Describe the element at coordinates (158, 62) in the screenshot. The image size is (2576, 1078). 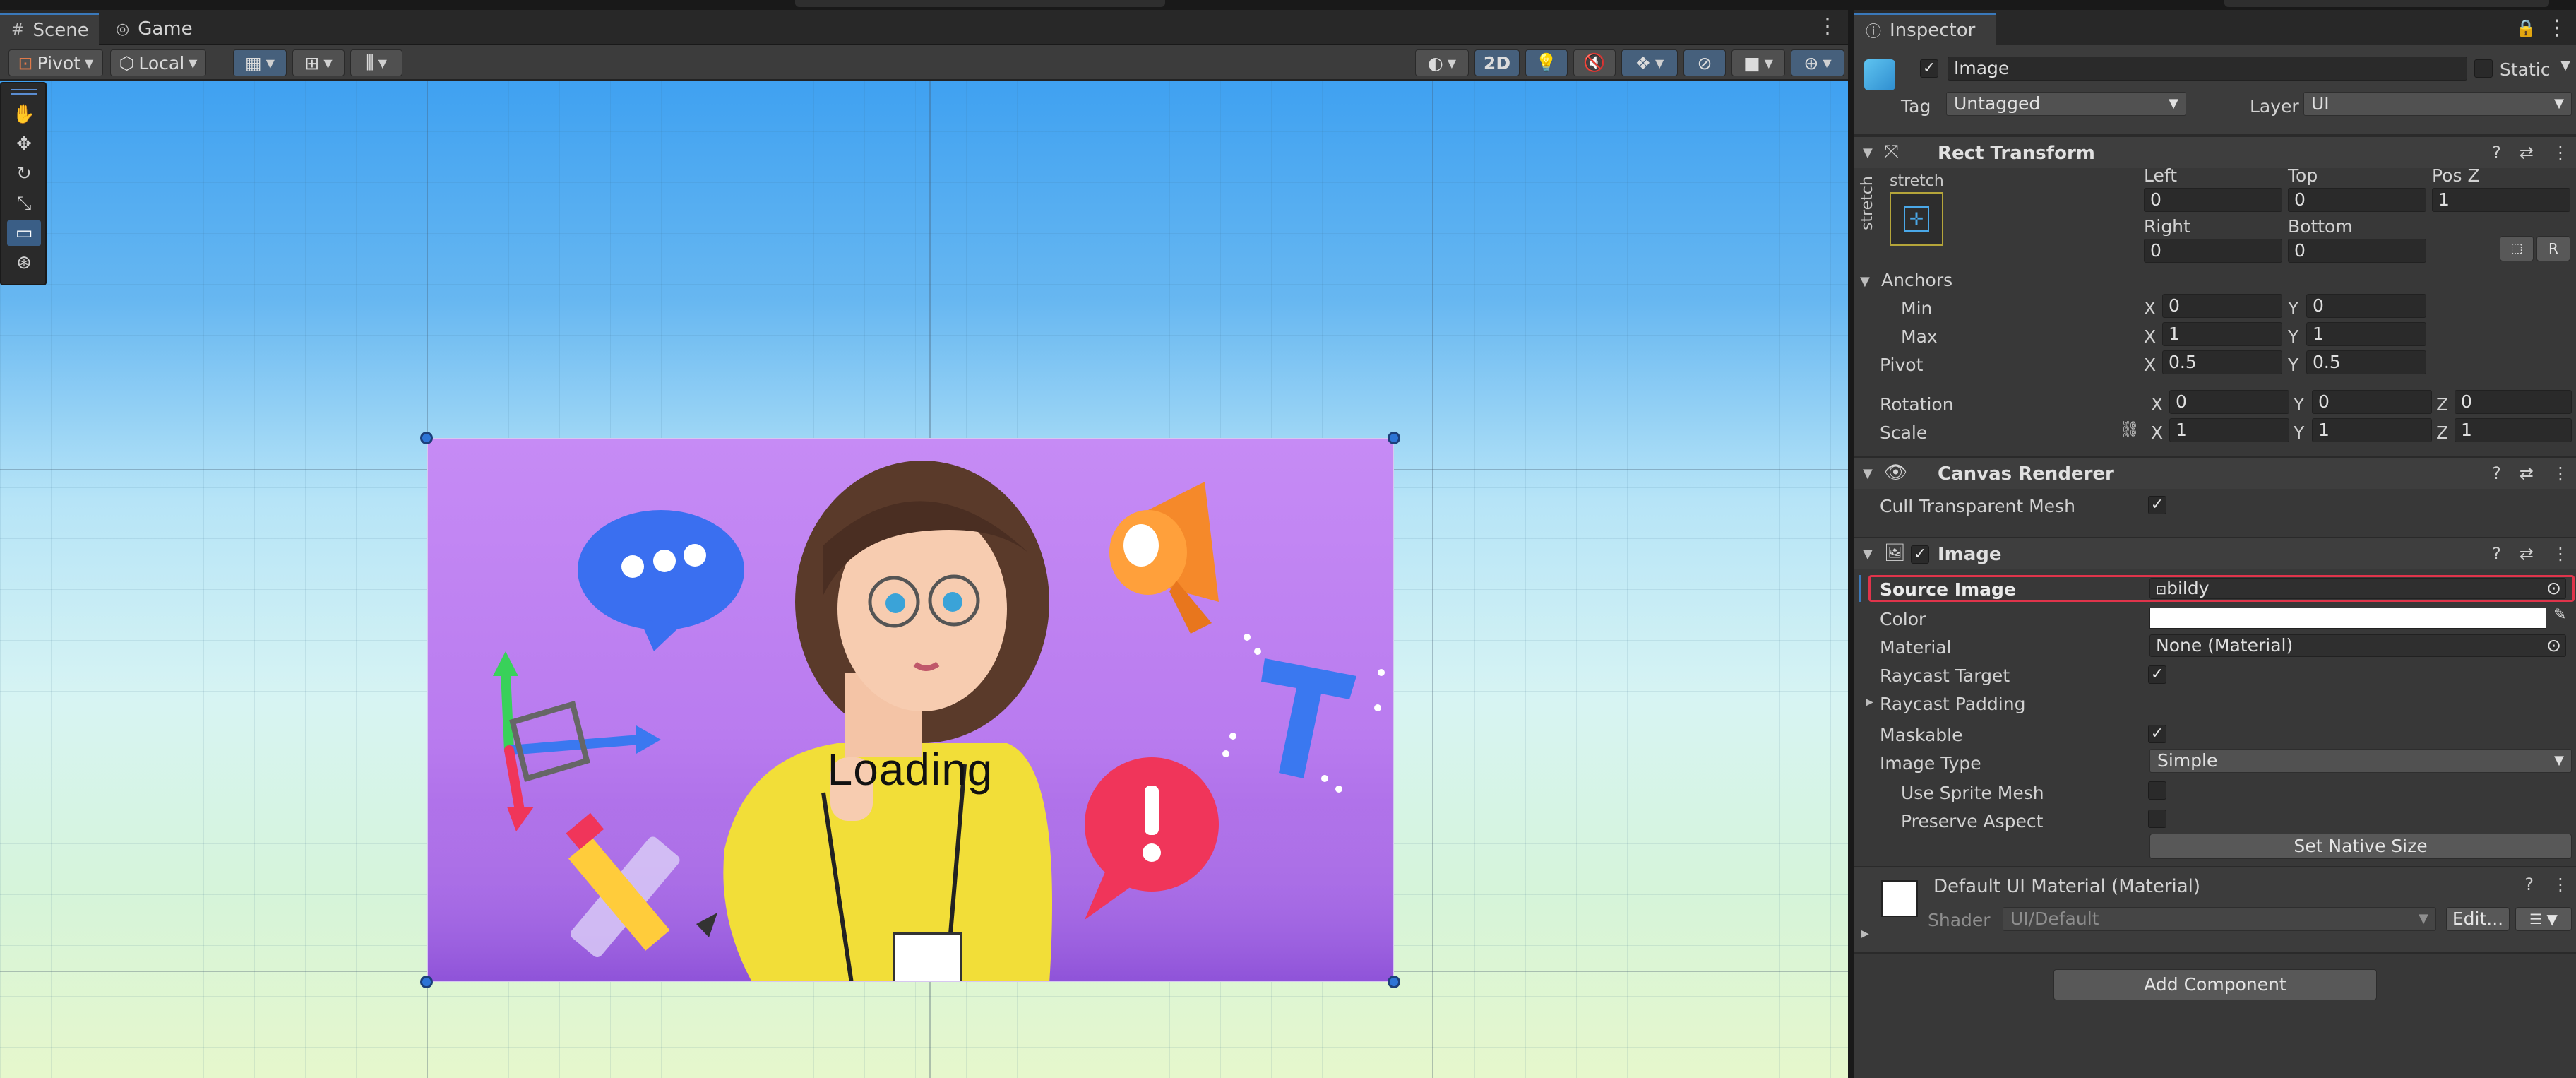
I see `local-dropdown: ⬡ Local ▼` at that location.